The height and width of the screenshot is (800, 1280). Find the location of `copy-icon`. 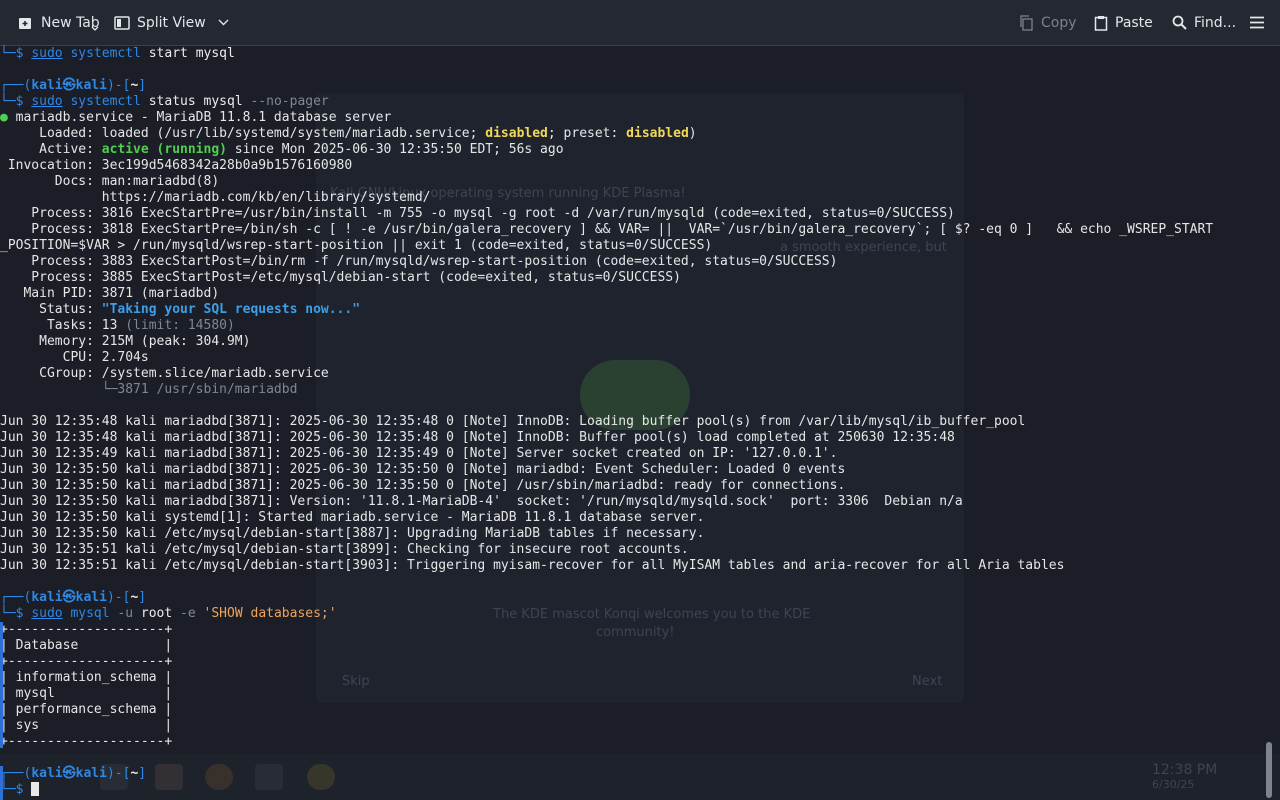

copy-icon is located at coordinates (1026, 22).